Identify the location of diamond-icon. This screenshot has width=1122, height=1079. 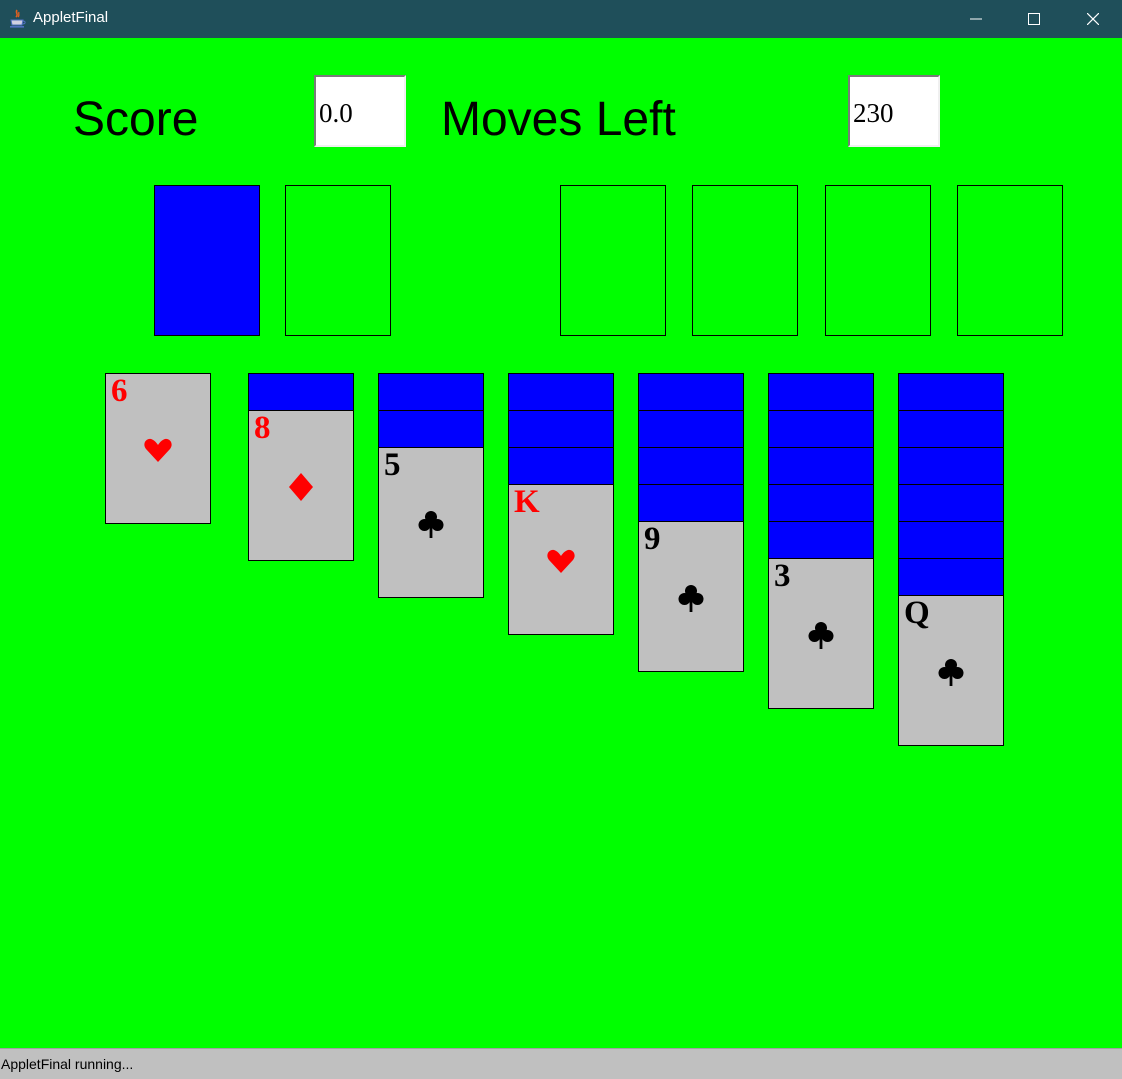
(301, 487).